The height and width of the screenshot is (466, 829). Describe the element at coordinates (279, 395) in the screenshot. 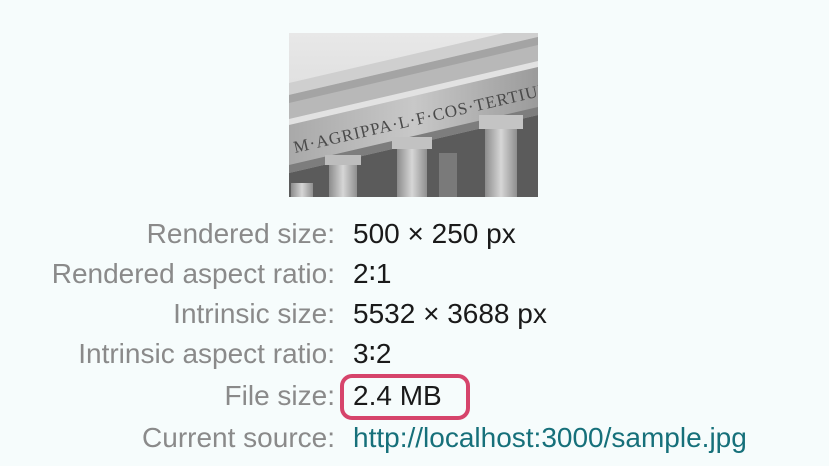

I see `file-size-label: File size:` at that location.